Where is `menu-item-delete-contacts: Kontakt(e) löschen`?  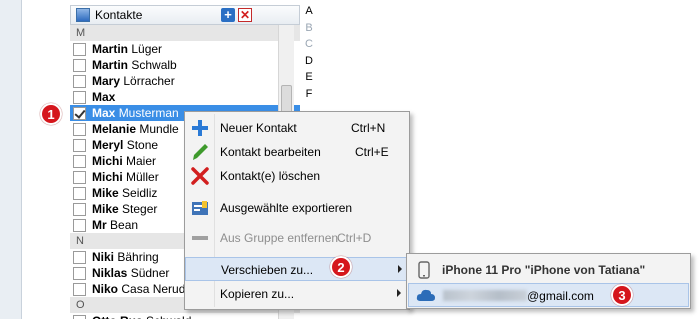 menu-item-delete-contacts: Kontakt(e) löschen is located at coordinates (297, 176).